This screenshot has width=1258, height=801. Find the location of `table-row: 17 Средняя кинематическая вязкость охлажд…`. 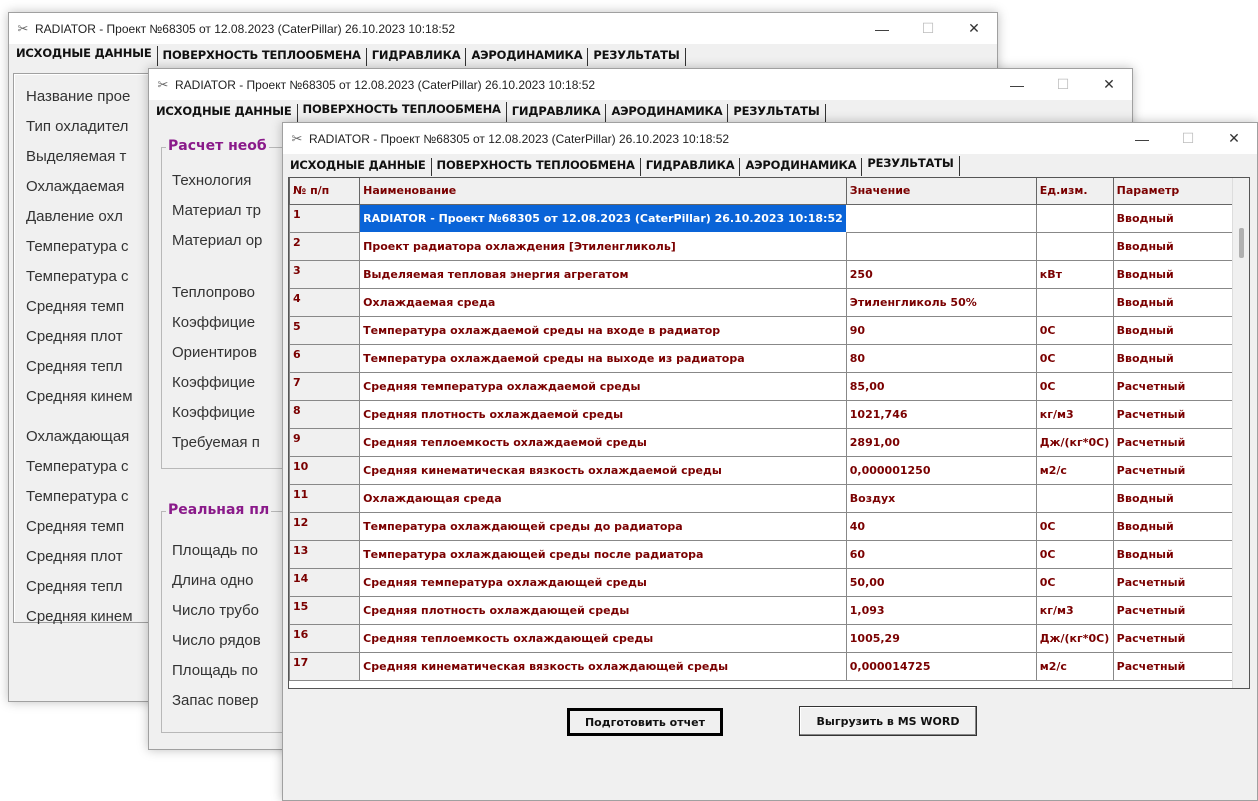

table-row: 17 Средняя кинематическая вязкость охлажд… is located at coordinates (769, 666).